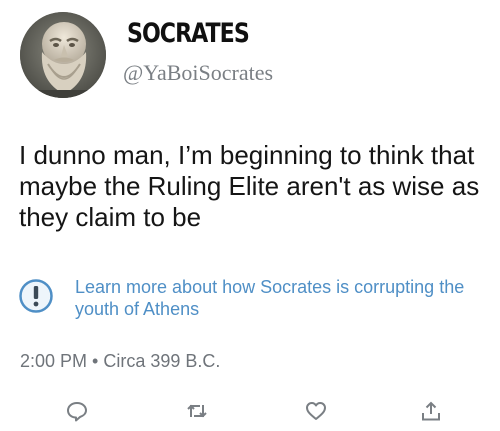 This screenshot has width=500, height=431. I want to click on heart-icon, so click(316, 411).